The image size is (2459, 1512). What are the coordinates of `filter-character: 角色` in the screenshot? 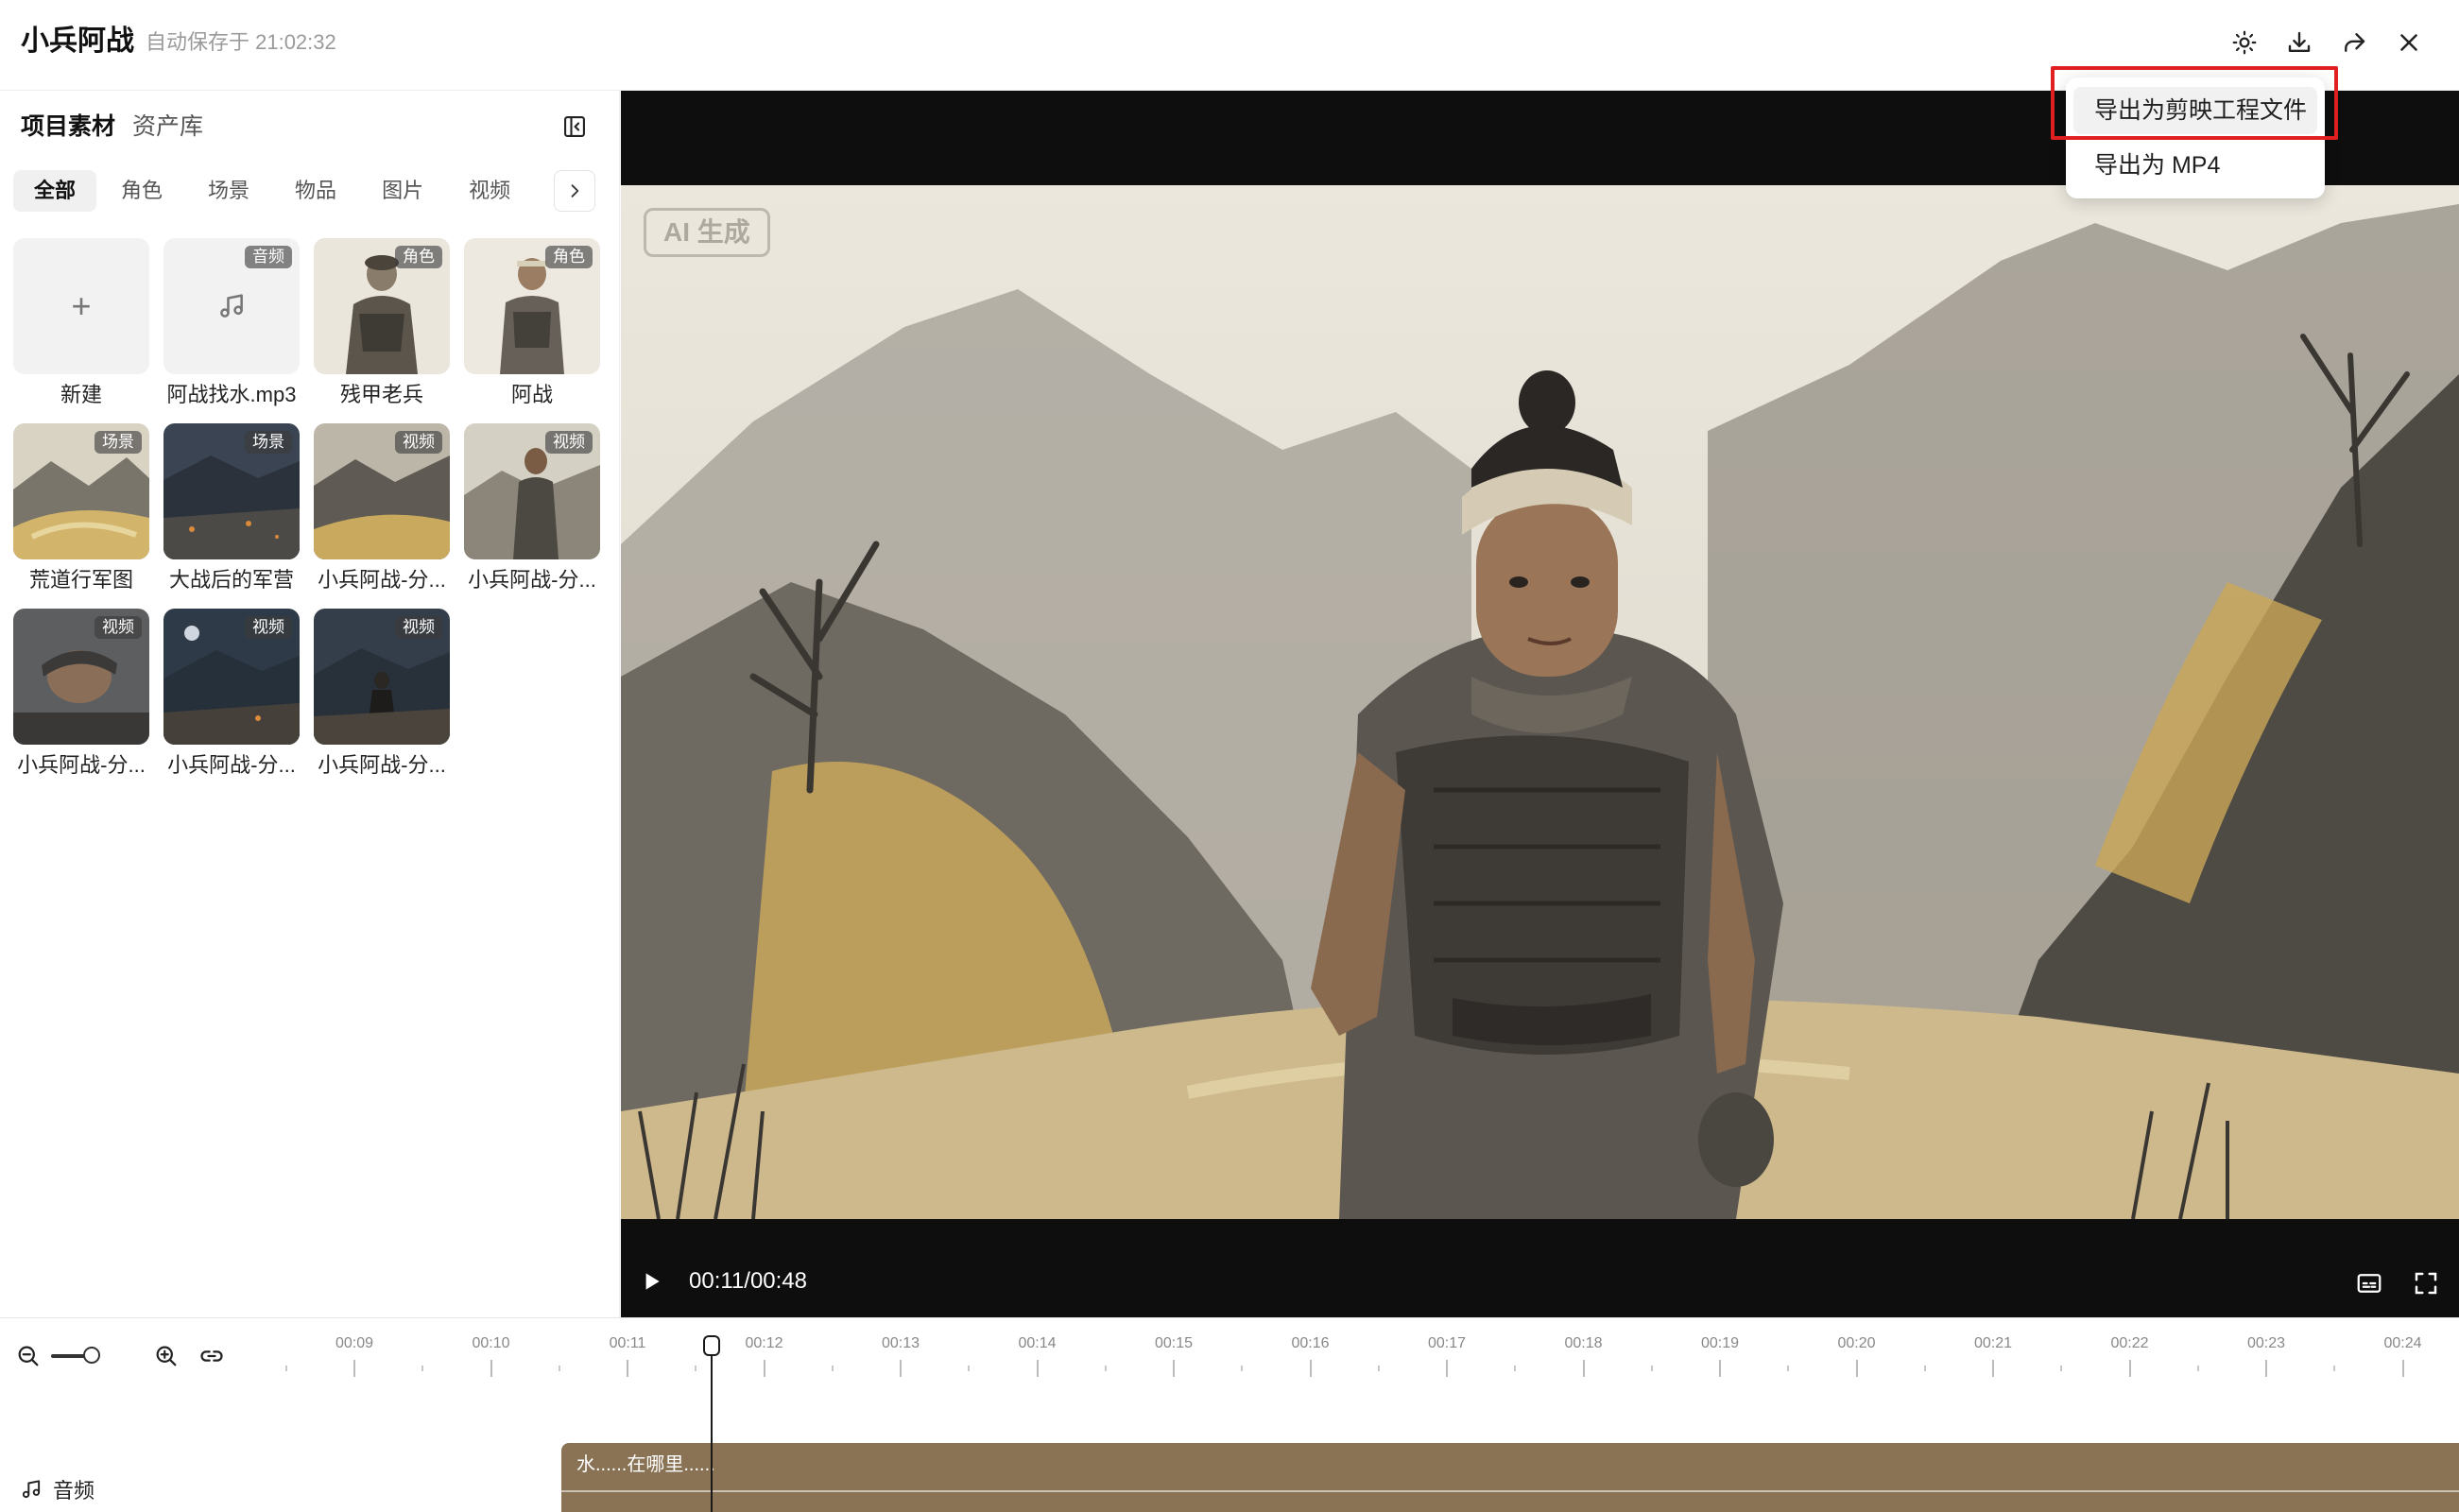 It's located at (142, 191).